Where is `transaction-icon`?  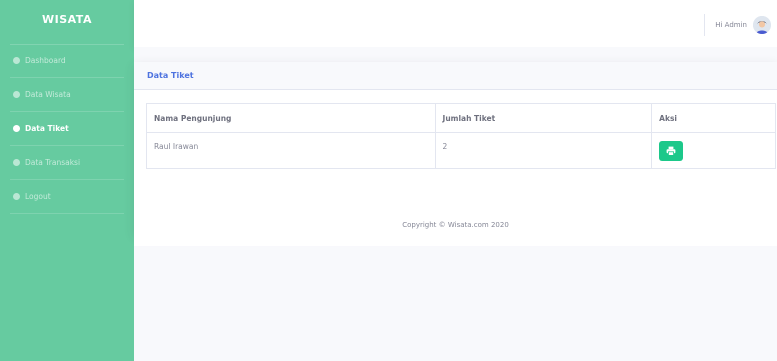 transaction-icon is located at coordinates (16, 162).